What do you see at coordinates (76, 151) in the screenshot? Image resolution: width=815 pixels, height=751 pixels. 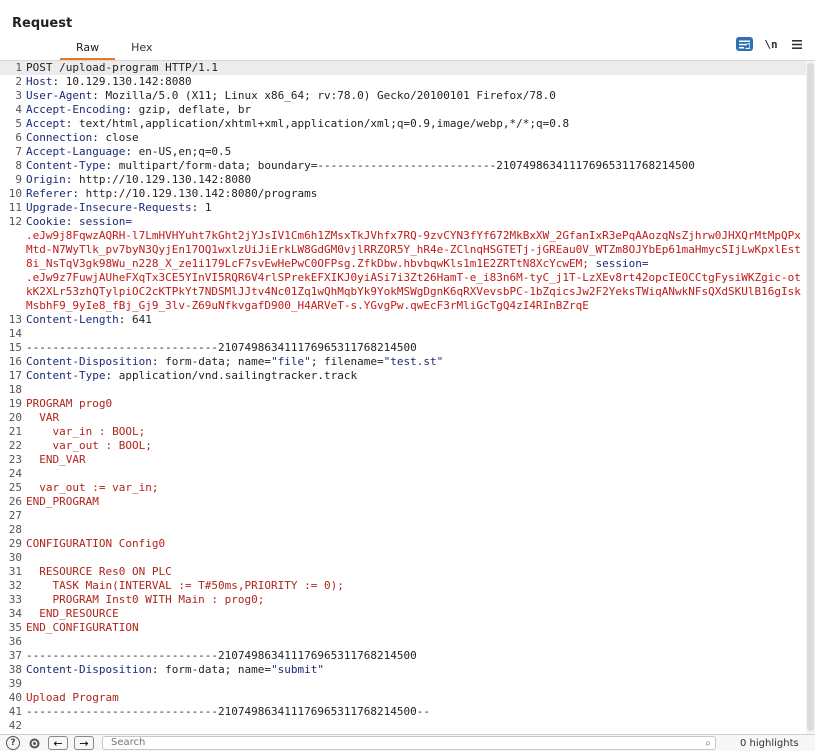 I see `header-name: Accept-Language` at bounding box center [76, 151].